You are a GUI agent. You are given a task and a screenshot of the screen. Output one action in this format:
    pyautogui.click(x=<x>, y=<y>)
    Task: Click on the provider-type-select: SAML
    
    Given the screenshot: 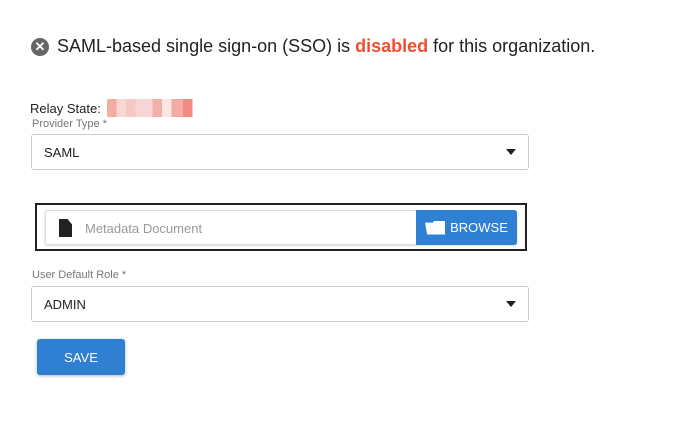 What is the action you would take?
    pyautogui.click(x=280, y=152)
    